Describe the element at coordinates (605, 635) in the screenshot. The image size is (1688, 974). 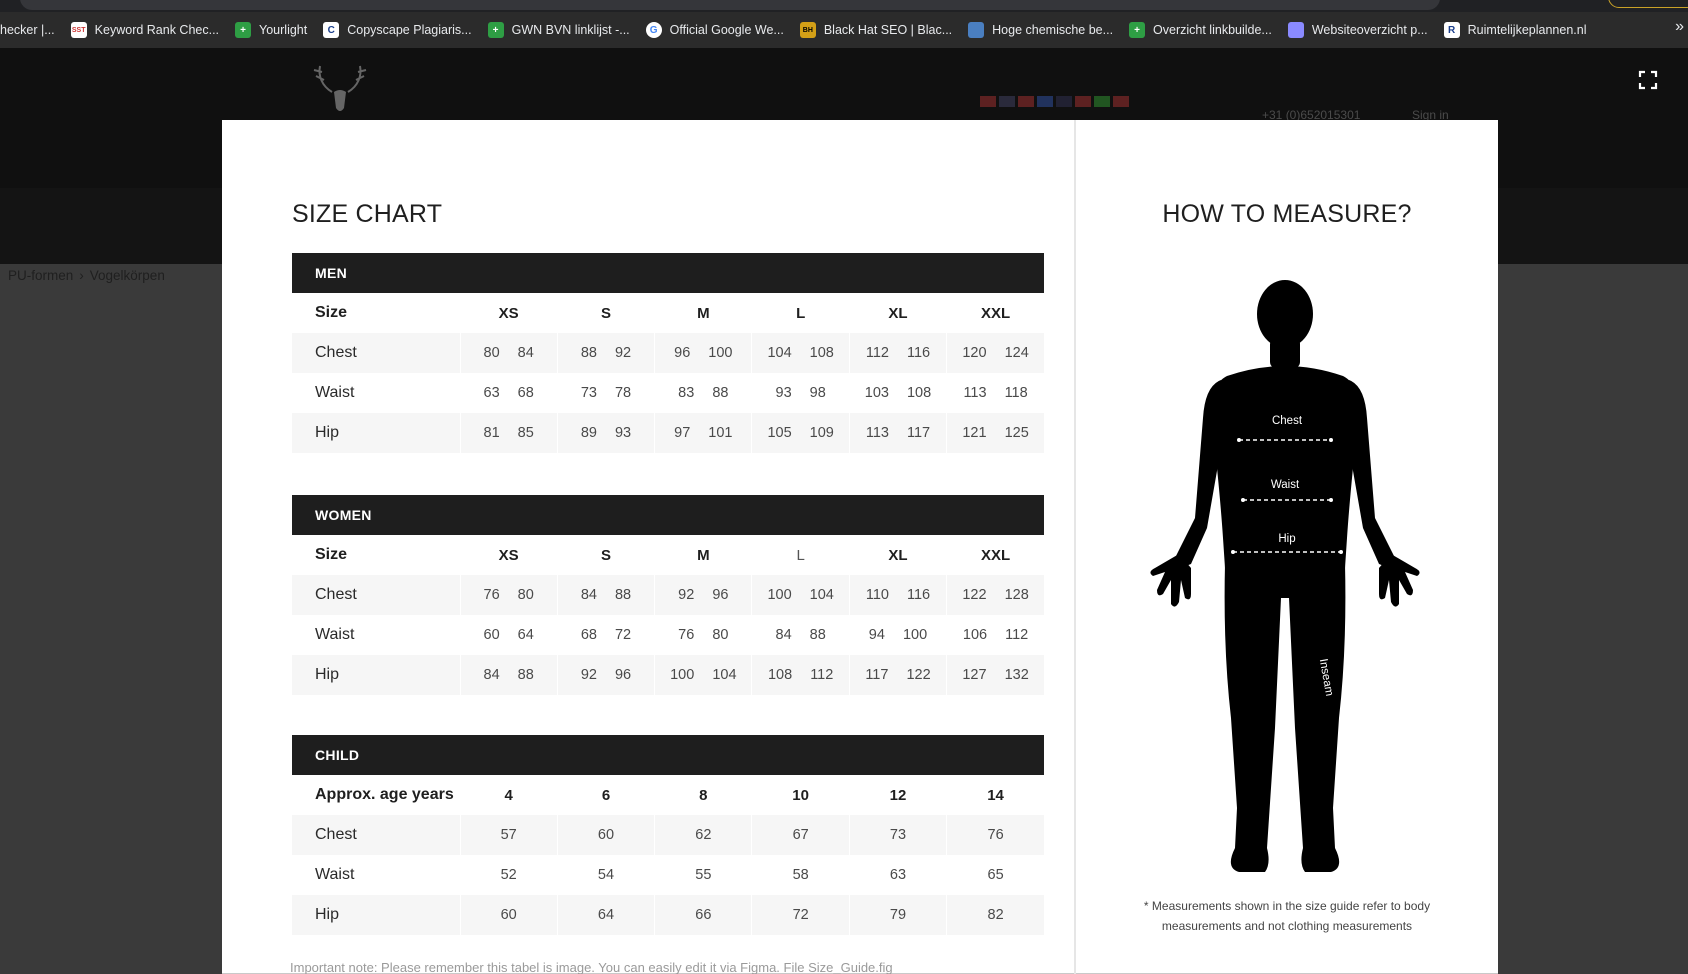
I see `table-cell: 68 72` at that location.